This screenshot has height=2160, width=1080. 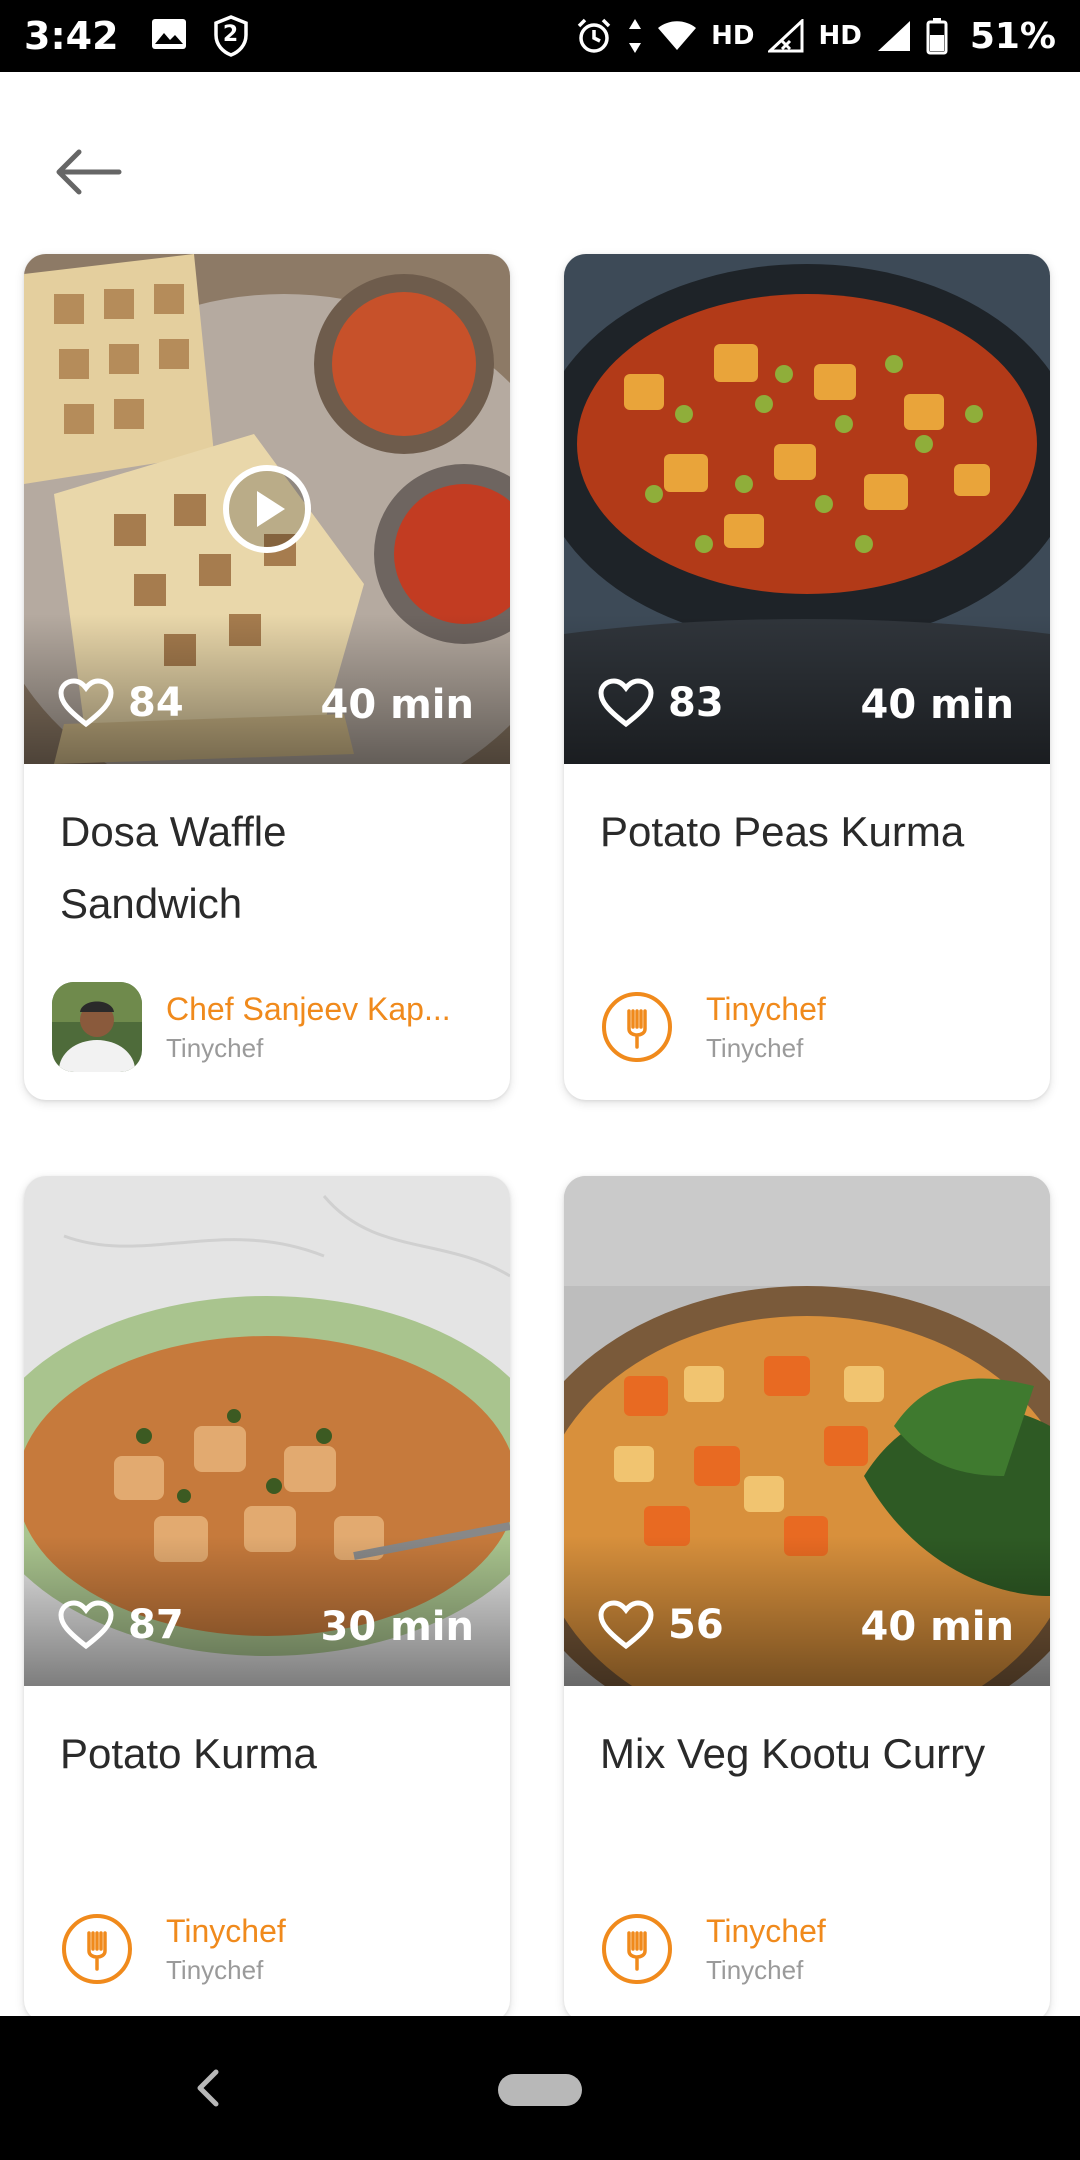 I want to click on recipe-image: 56 40 min, so click(x=807, y=1431).